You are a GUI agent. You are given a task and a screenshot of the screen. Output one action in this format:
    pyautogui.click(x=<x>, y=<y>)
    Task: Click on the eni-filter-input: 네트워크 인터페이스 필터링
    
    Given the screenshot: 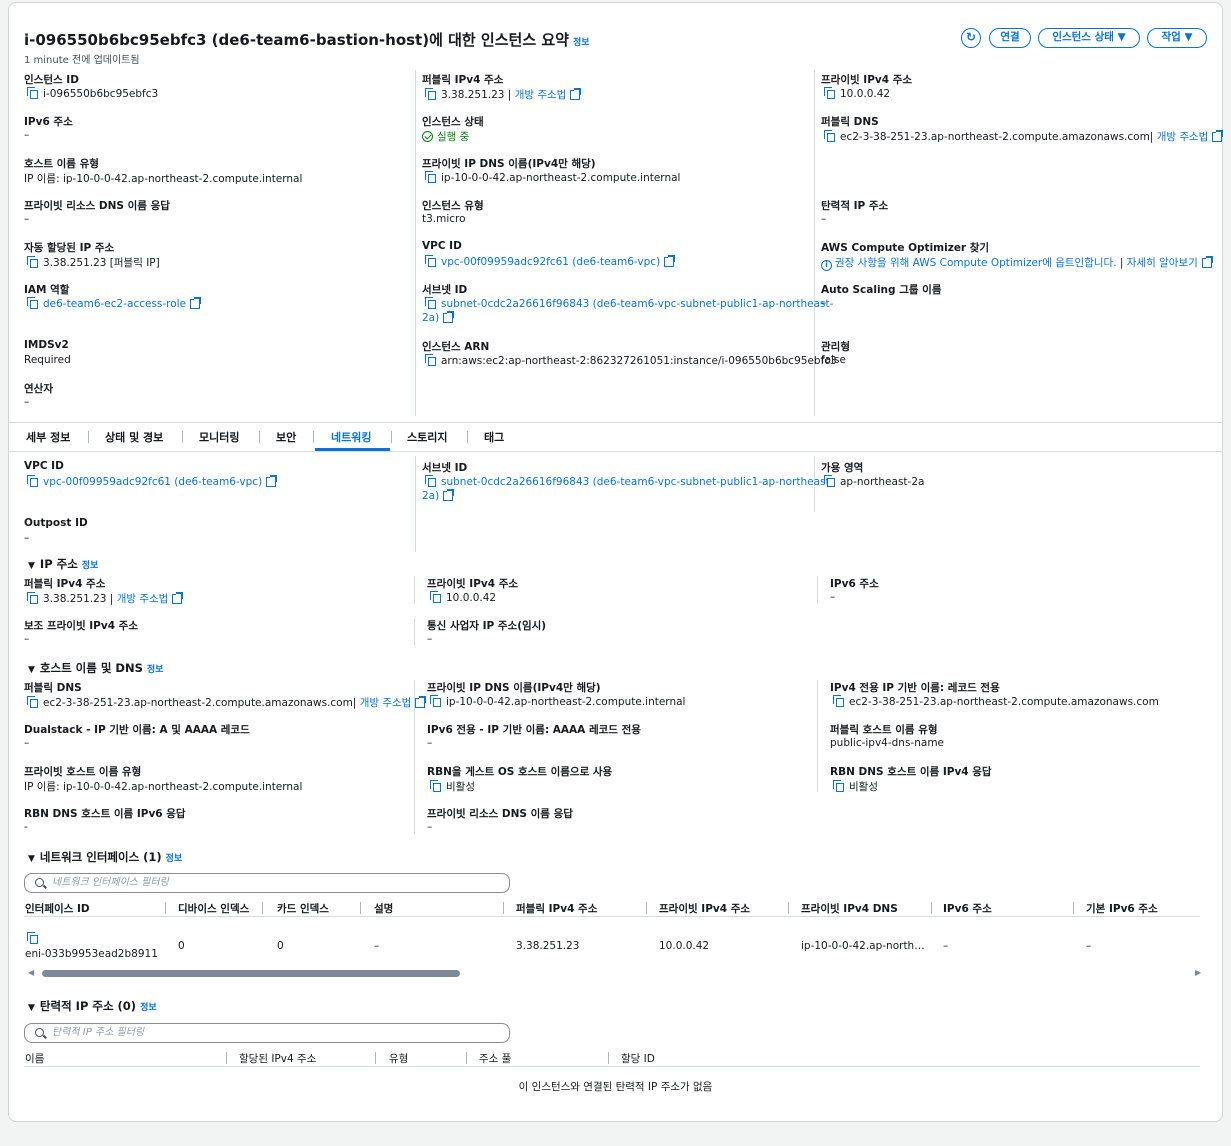 What is the action you would take?
    pyautogui.click(x=267, y=883)
    